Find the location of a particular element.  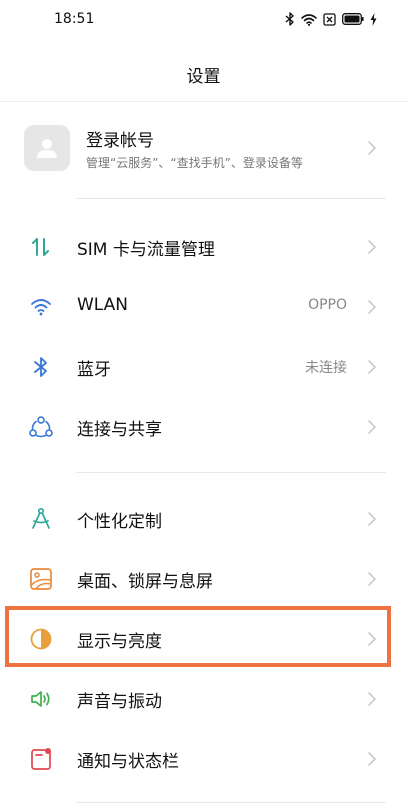

settings-item-display-brightness: 显示与亮度 is located at coordinates (203, 638).